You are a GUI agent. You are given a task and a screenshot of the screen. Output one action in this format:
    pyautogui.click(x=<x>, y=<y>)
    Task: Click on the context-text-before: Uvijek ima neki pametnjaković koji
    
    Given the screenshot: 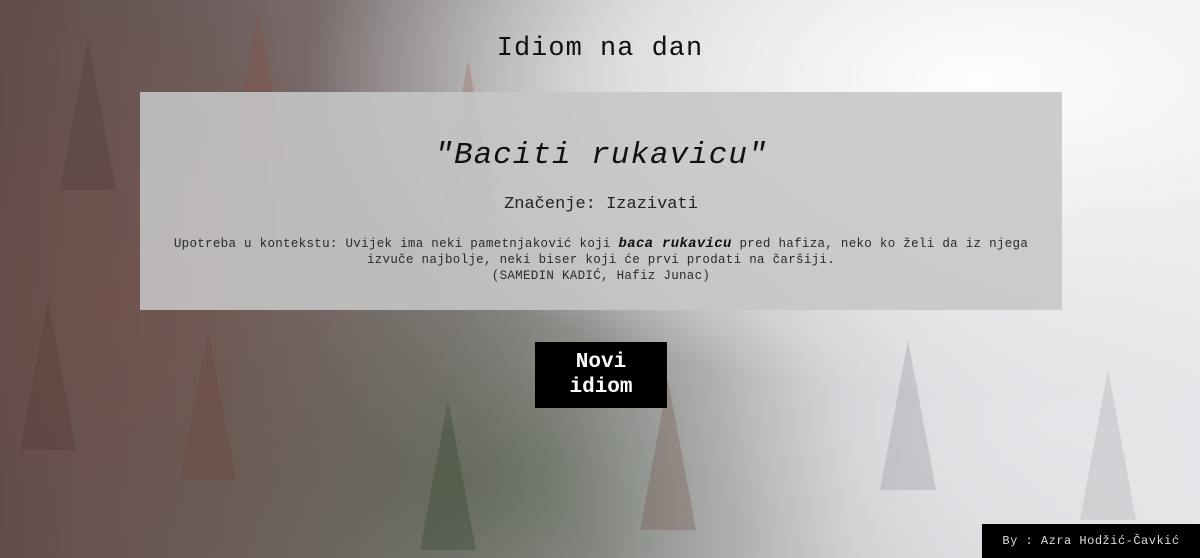 What is the action you would take?
    pyautogui.click(x=478, y=244)
    